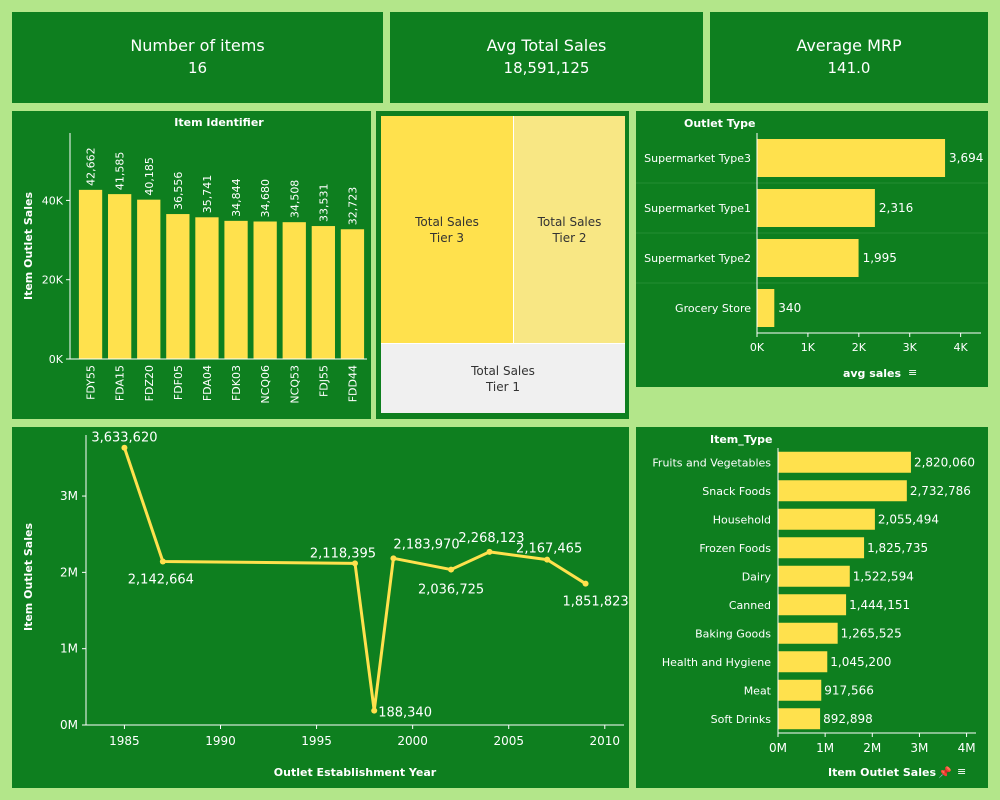 Image resolution: width=1000 pixels, height=800 pixels. I want to click on y-tick-label: 3M, so click(69, 496).